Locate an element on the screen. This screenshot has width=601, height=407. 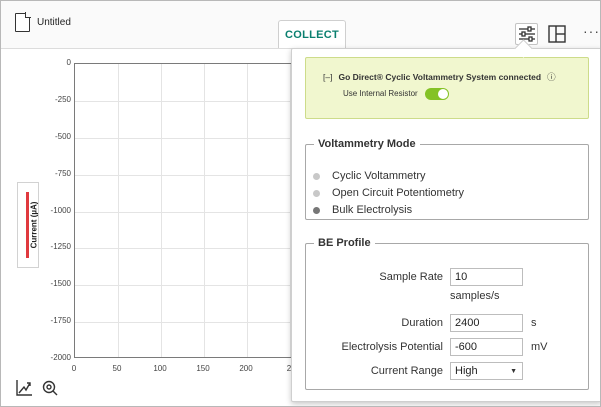
autoscale-button is located at coordinates (25, 389).